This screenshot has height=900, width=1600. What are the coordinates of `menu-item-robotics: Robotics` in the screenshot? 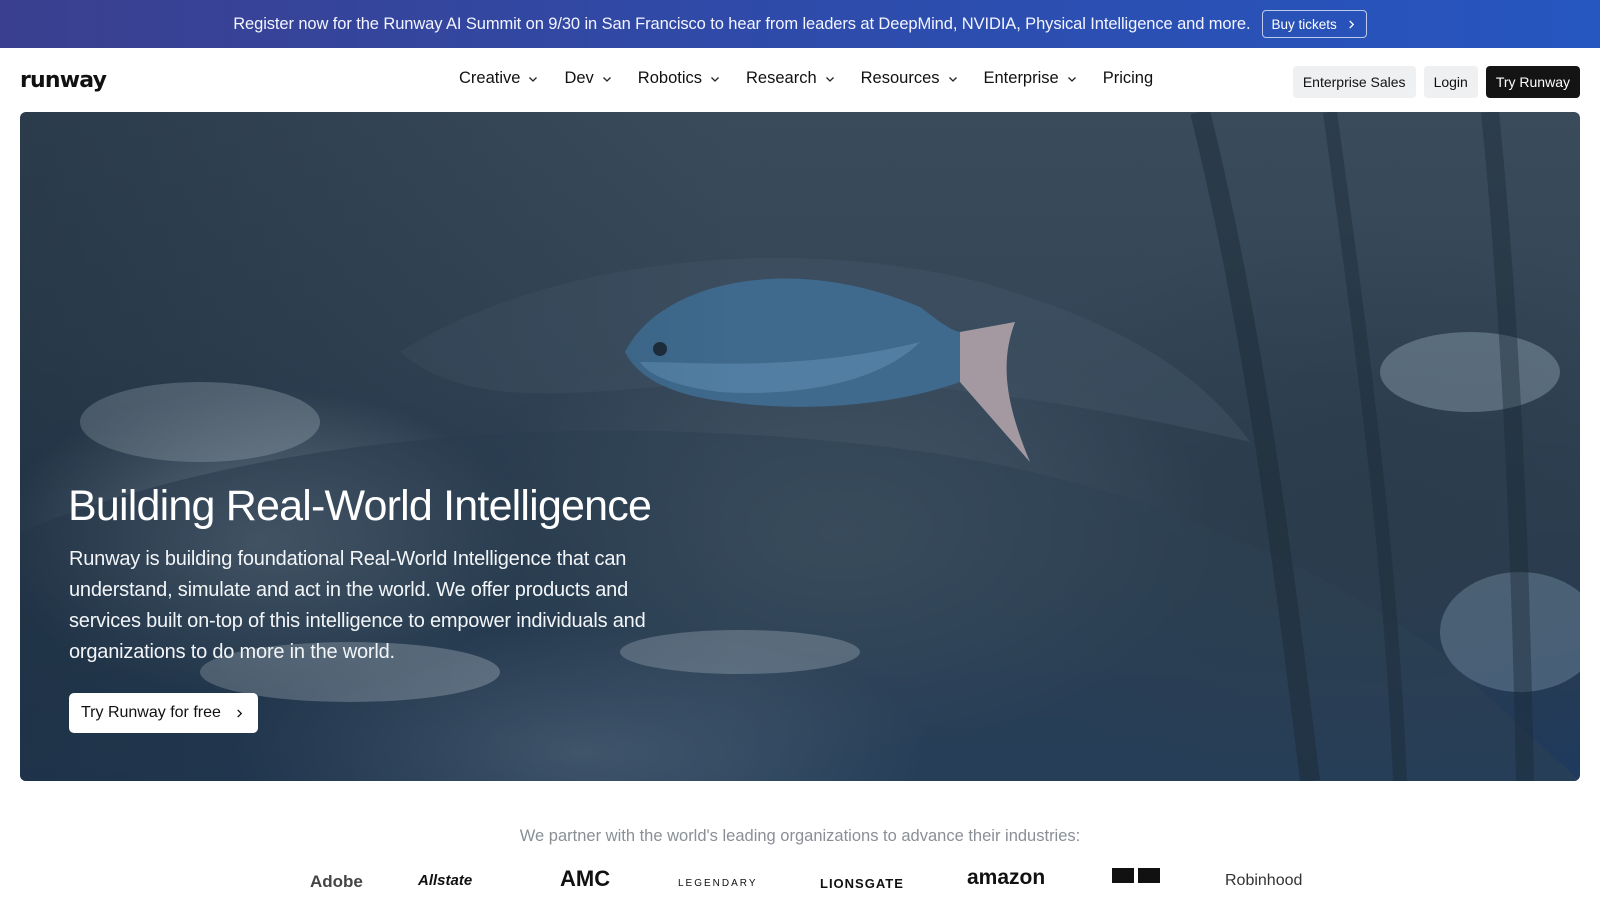 It's located at (679, 78).